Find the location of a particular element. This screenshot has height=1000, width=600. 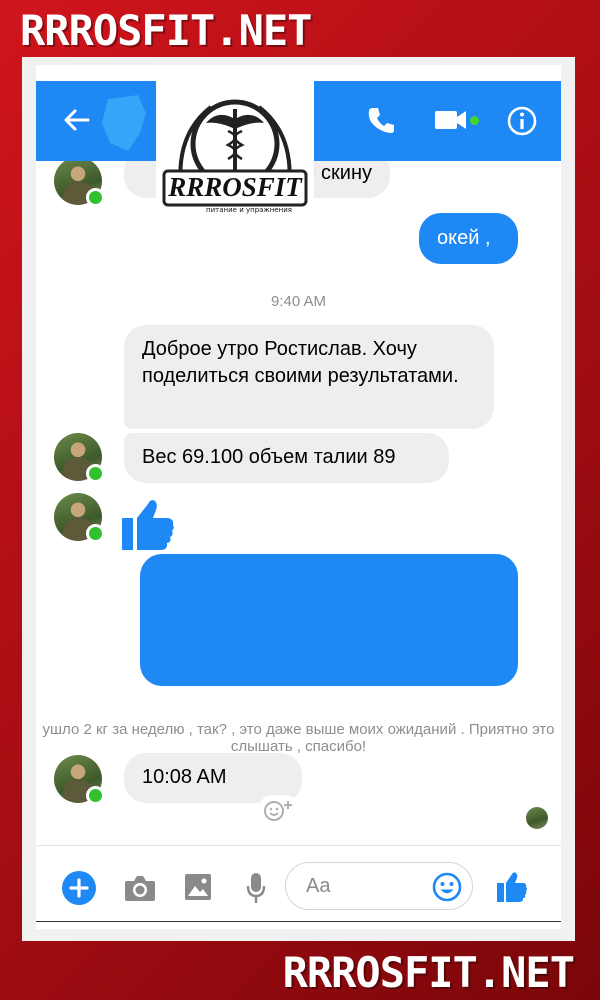

message-bubble-incoming: Вес 69.100 объем талии 89 is located at coordinates (286, 458).